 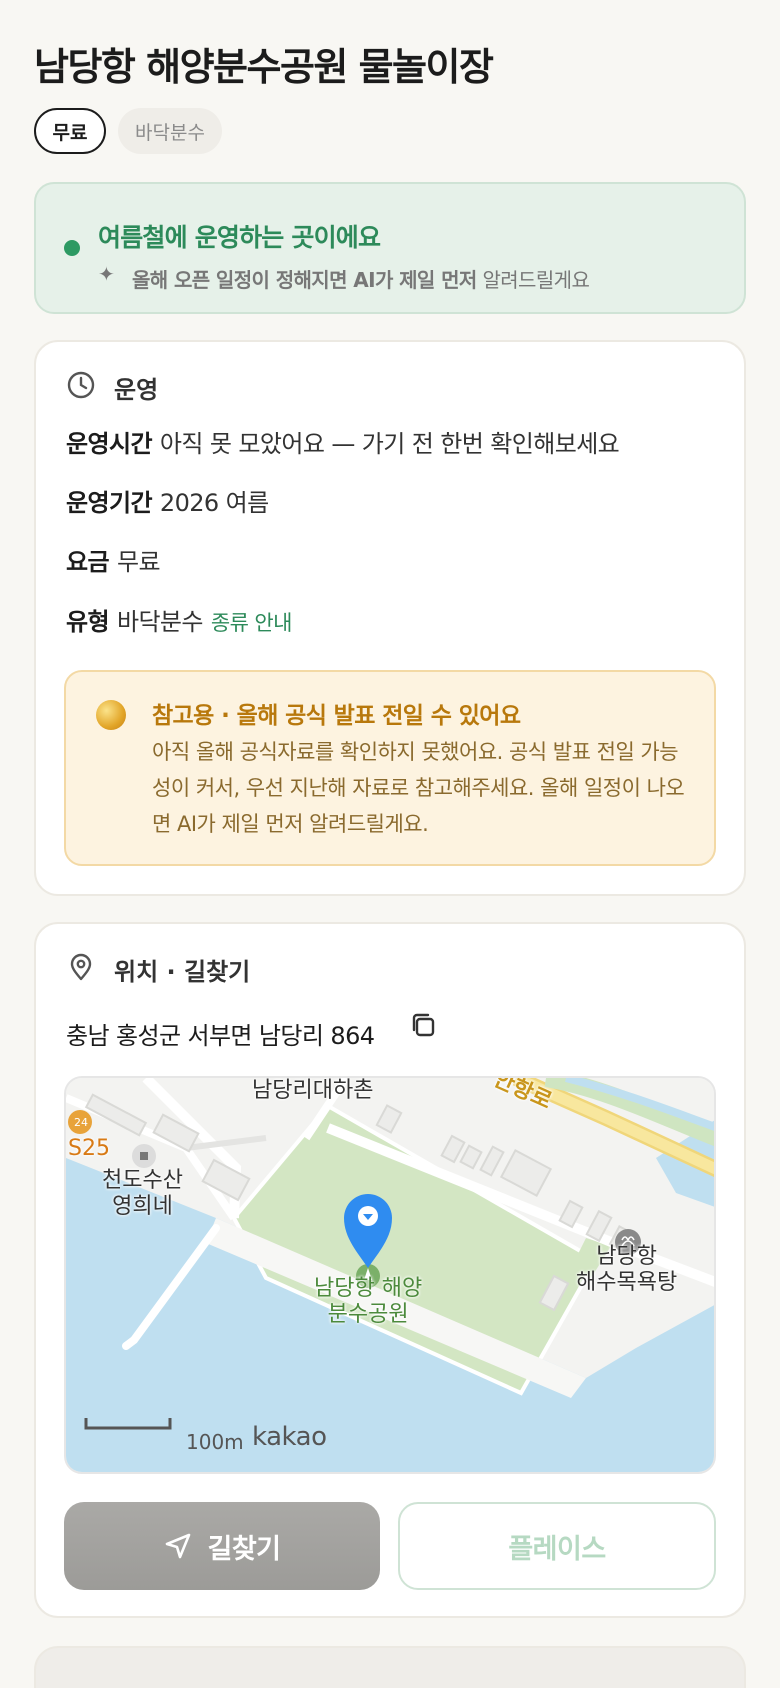 I want to click on bath-line-1: 남당항, so click(x=626, y=1256).